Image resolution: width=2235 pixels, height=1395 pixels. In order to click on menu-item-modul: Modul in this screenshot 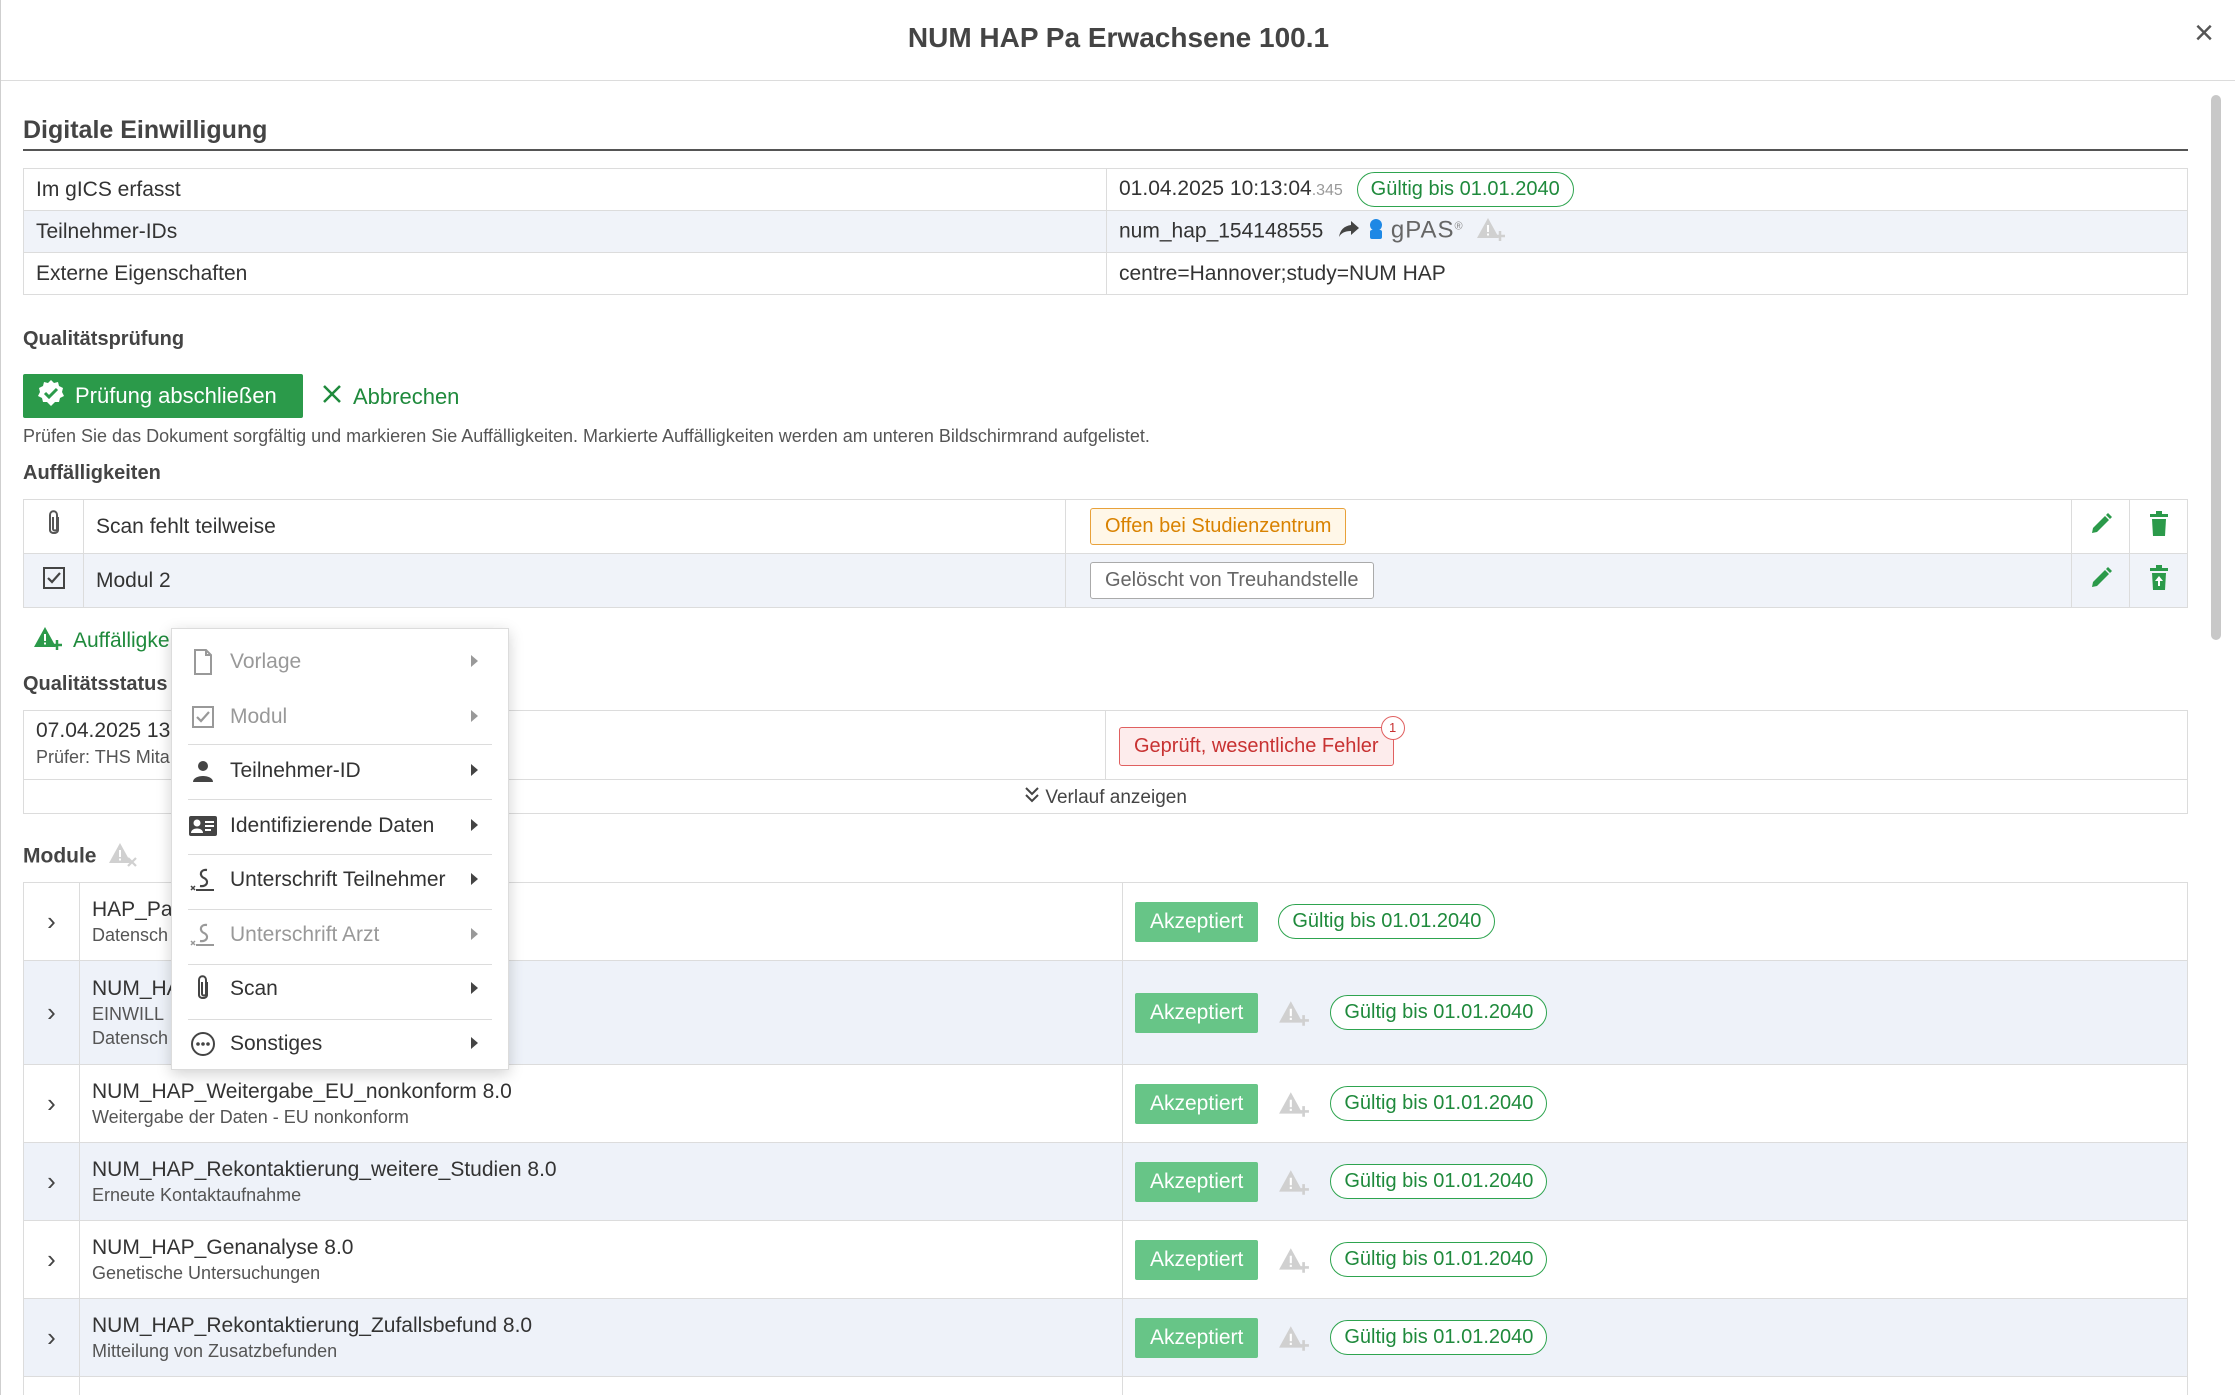, I will do `click(340, 717)`.